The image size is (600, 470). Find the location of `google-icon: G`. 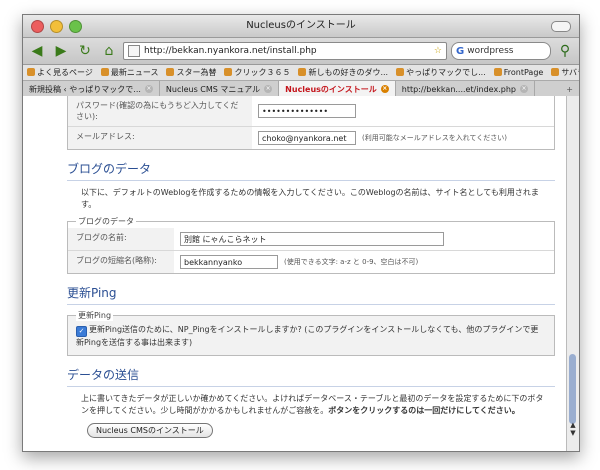

google-icon: G is located at coordinates (460, 51).